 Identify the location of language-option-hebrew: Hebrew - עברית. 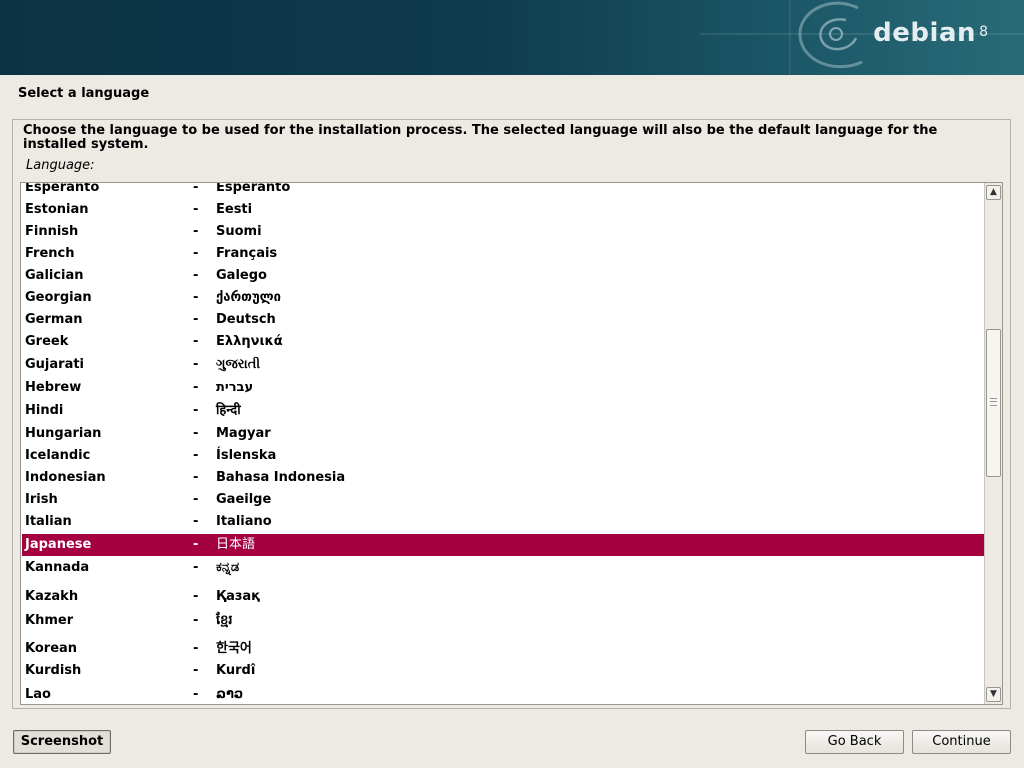
(504, 388).